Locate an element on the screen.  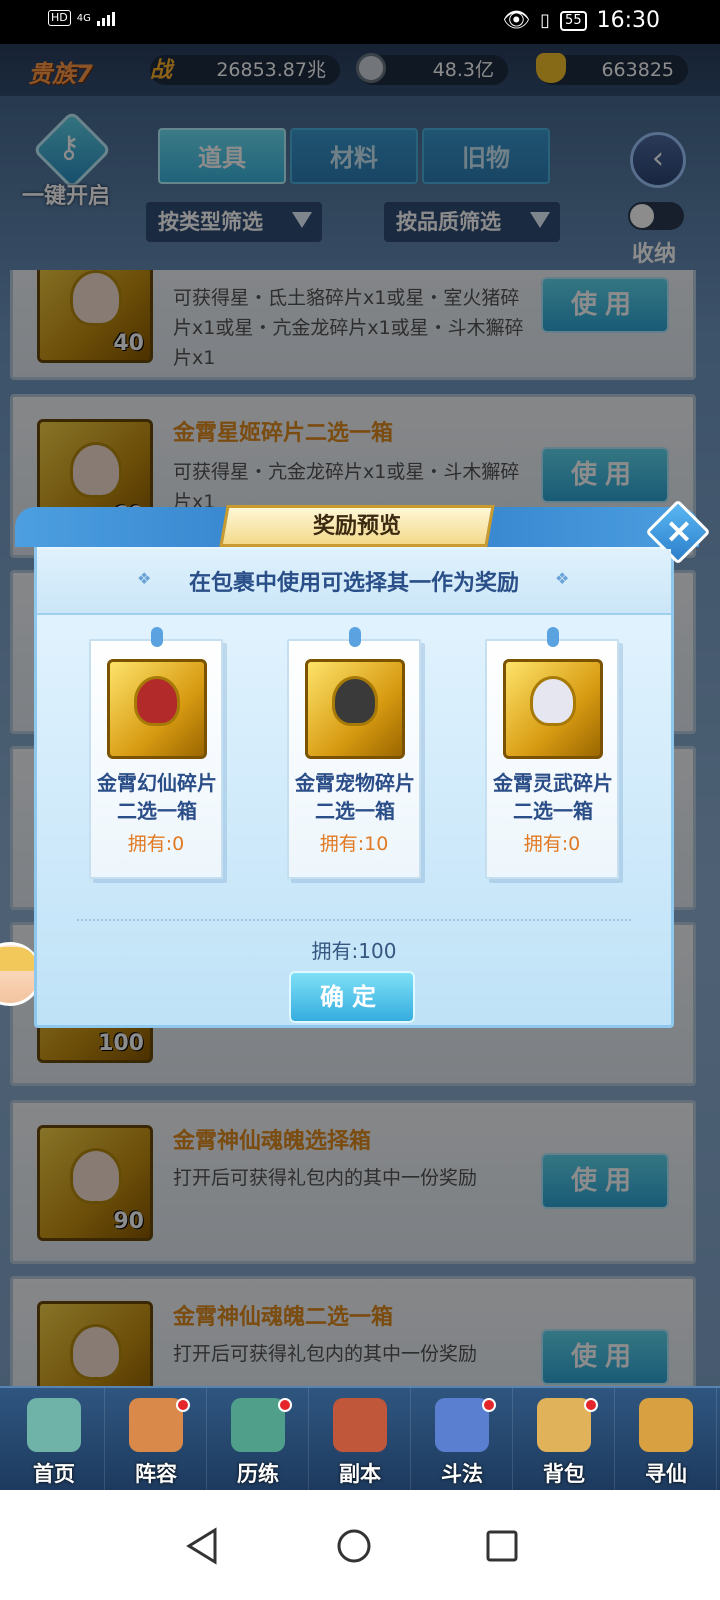
close-icon: × is located at coordinates (679, 531).